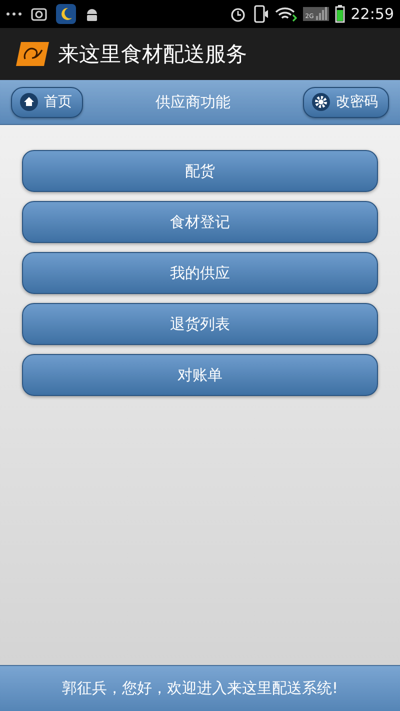  Describe the element at coordinates (200, 375) in the screenshot. I see `menu-button: 对账单` at that location.